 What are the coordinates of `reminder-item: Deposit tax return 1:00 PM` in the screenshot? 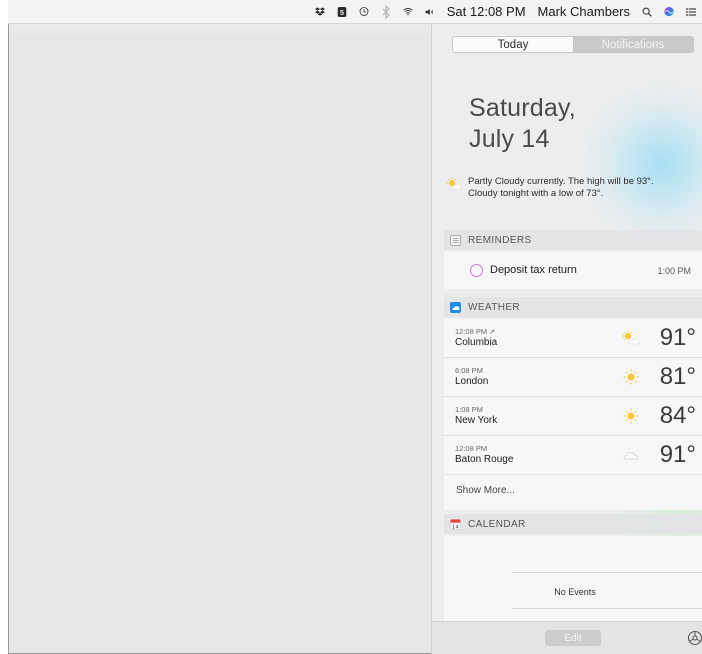 It's located at (573, 270).